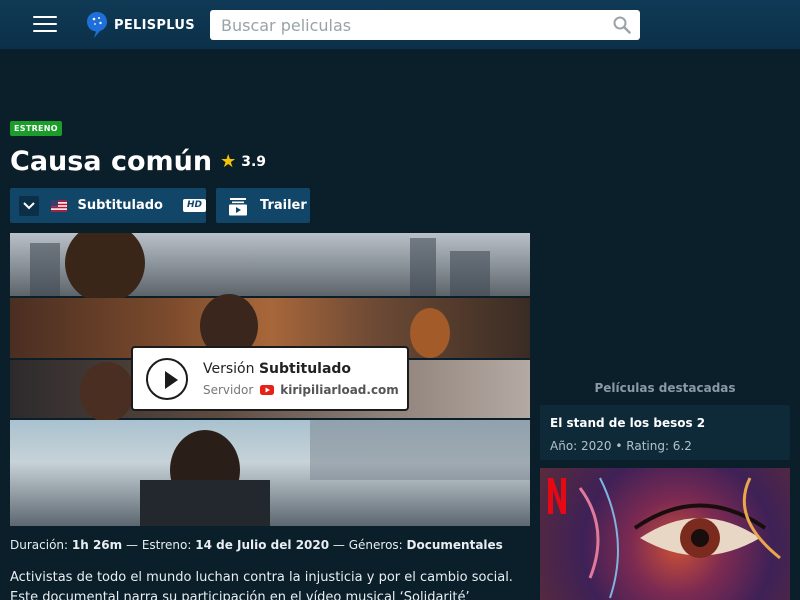 The image size is (800, 600). Describe the element at coordinates (36, 128) in the screenshot. I see `premiere-badge: ESTRENO` at that location.